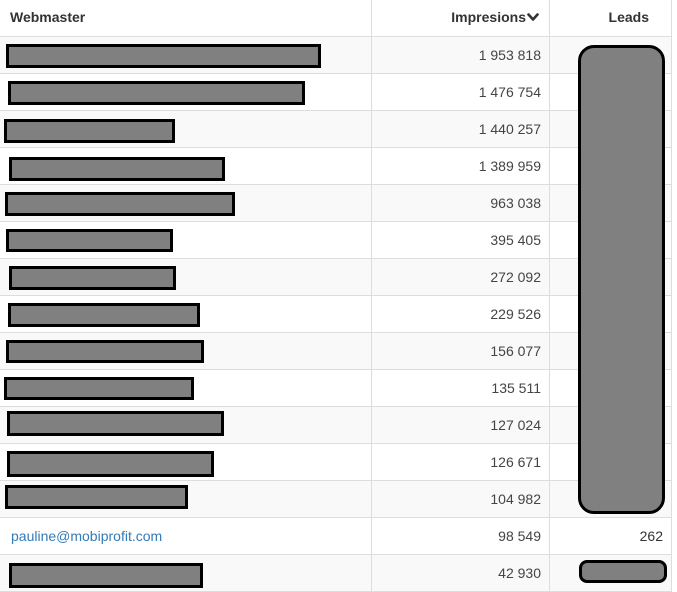  I want to click on table-row: 127 024, so click(335, 425).